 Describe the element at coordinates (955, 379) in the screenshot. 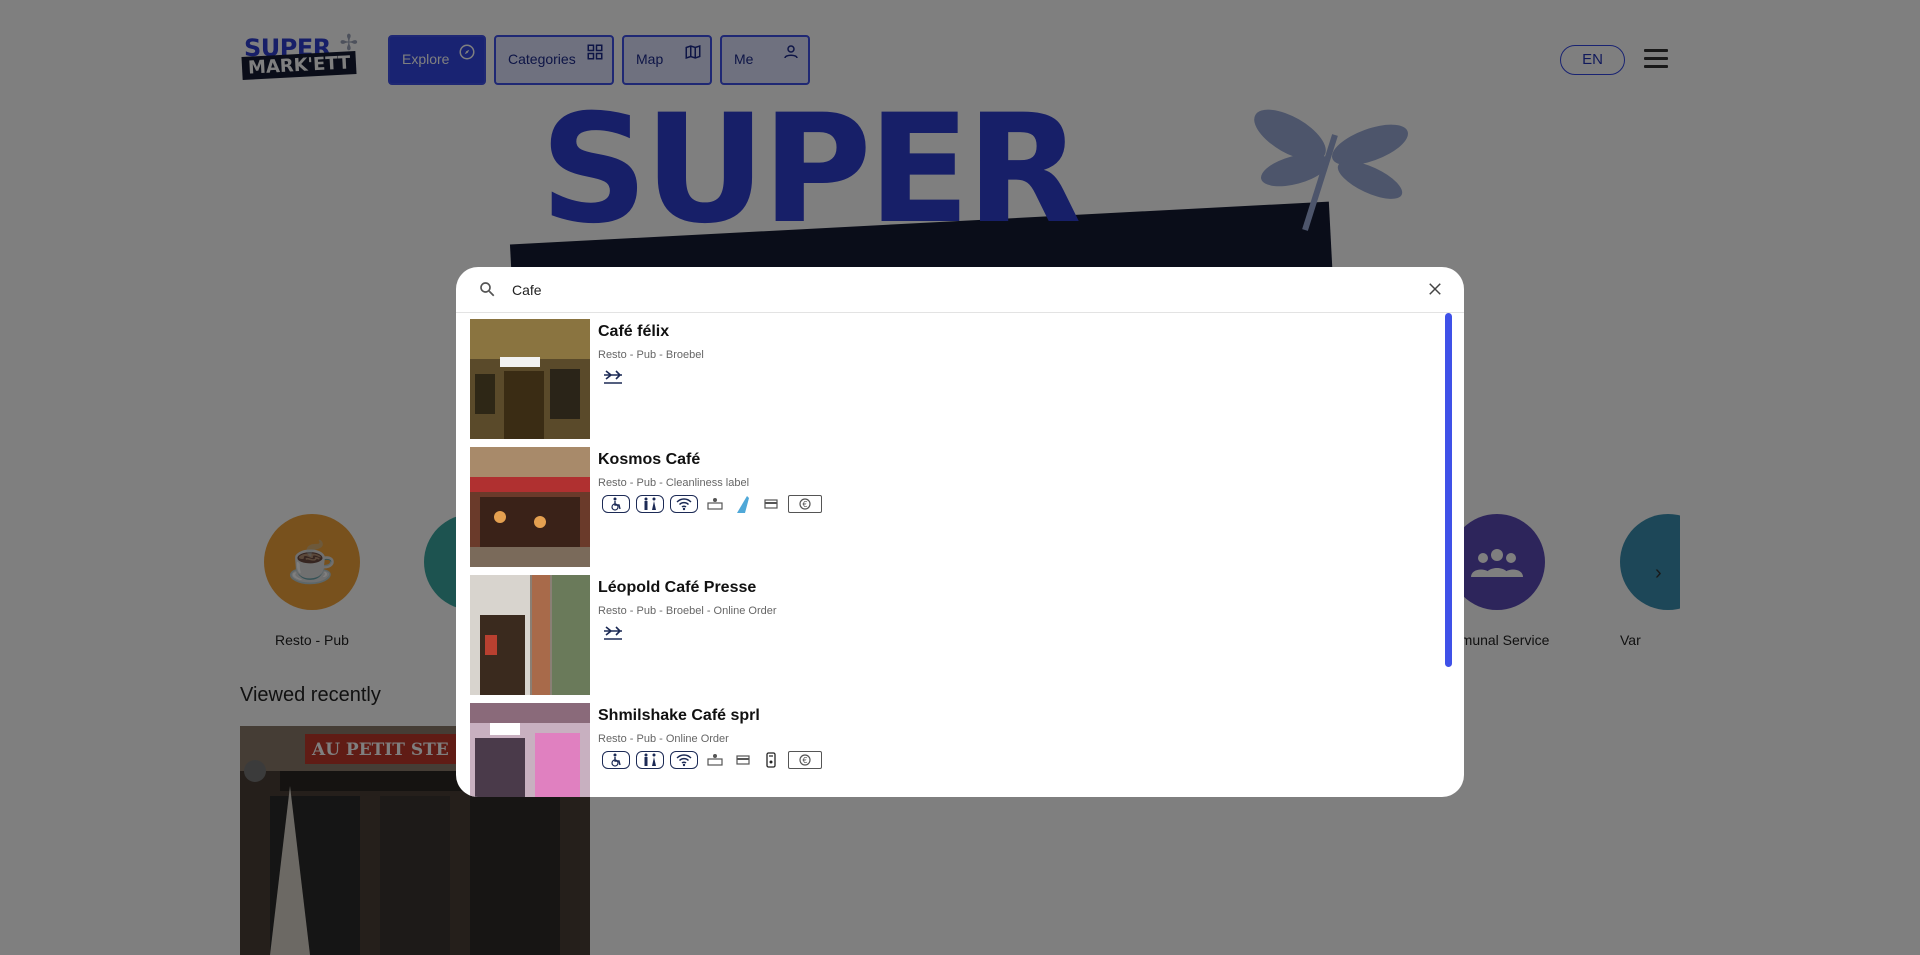

I see `result-item: Café félix Resto - Pub - Broebel` at that location.